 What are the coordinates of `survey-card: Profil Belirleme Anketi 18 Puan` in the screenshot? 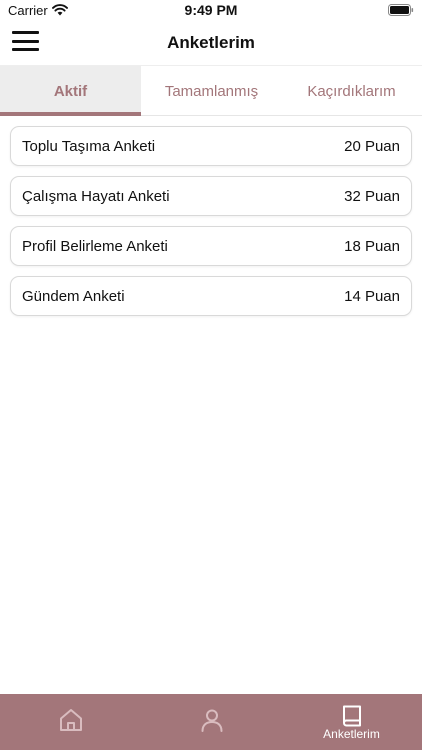 It's located at (211, 246).